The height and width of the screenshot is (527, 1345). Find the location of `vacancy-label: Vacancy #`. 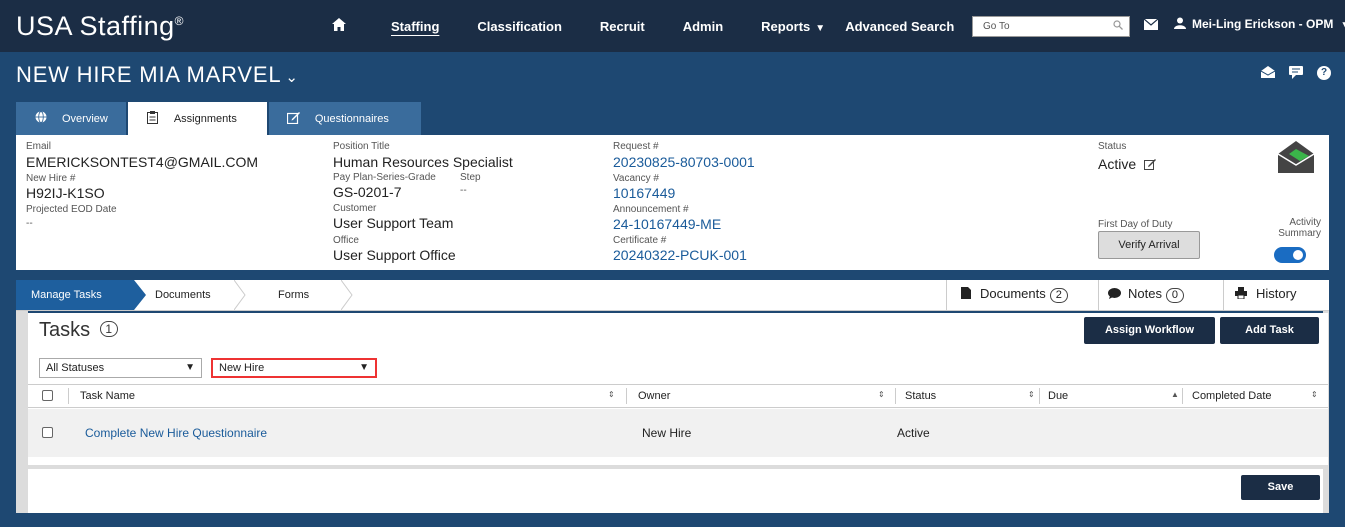

vacancy-label: Vacancy # is located at coordinates (636, 178).